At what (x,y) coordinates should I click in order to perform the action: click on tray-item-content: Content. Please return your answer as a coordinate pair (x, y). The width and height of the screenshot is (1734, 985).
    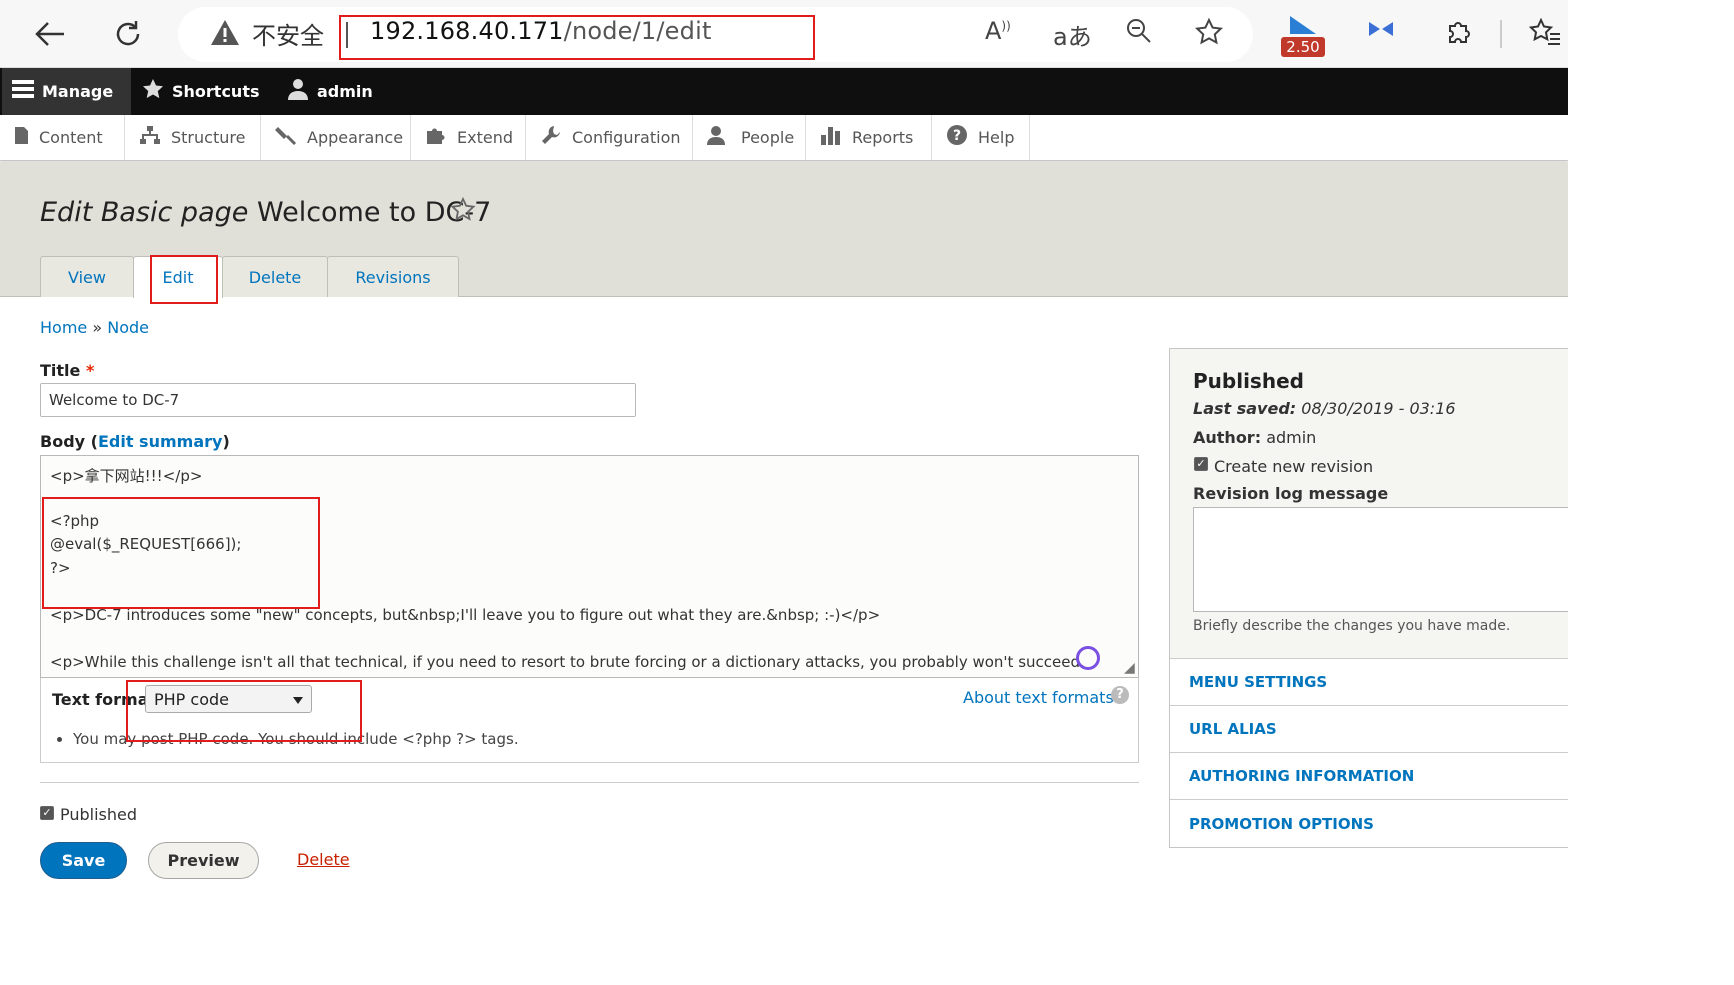
    Looking at the image, I should click on (62, 137).